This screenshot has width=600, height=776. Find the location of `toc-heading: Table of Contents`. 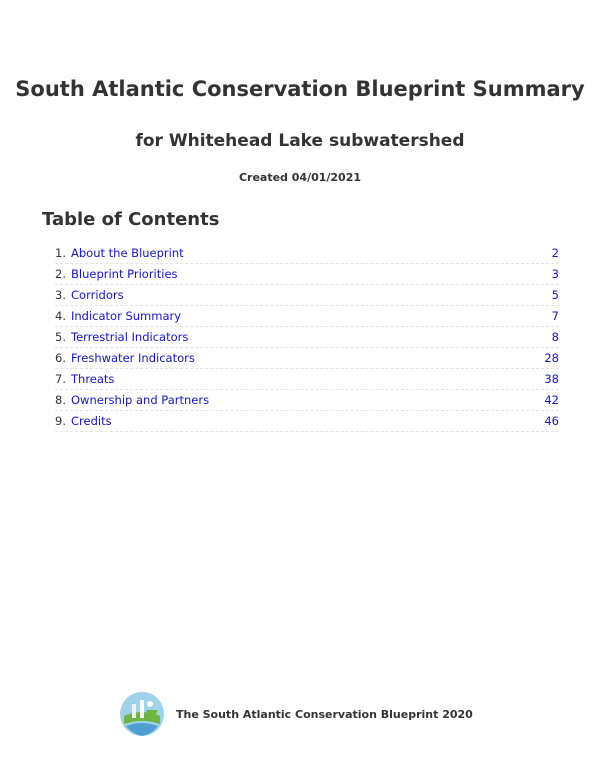

toc-heading: Table of Contents is located at coordinates (131, 219).